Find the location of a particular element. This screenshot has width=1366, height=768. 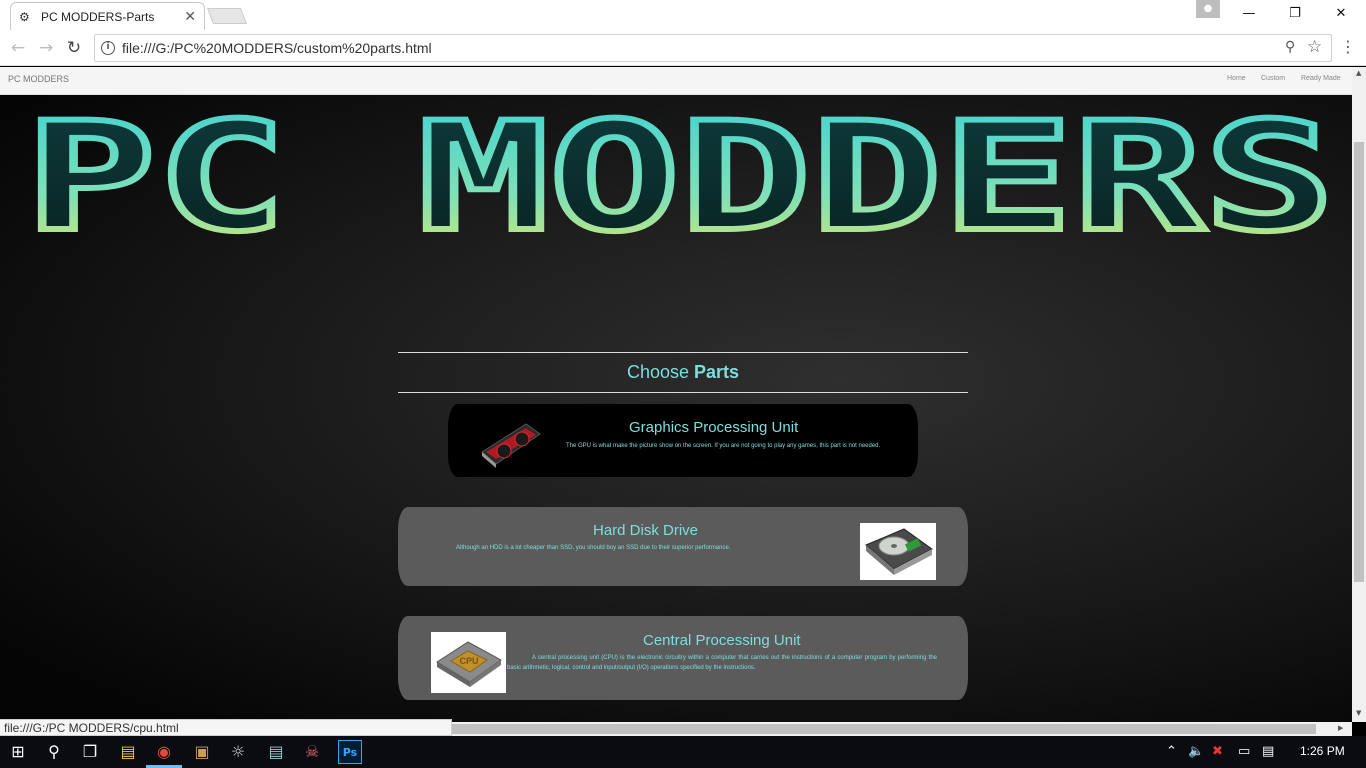

task-view-icon: ❐ is located at coordinates (90, 752).